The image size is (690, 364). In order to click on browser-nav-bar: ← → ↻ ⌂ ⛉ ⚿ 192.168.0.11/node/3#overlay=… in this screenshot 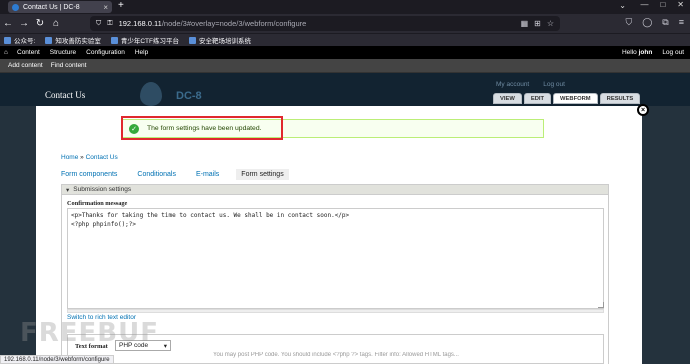, I will do `click(345, 23)`.